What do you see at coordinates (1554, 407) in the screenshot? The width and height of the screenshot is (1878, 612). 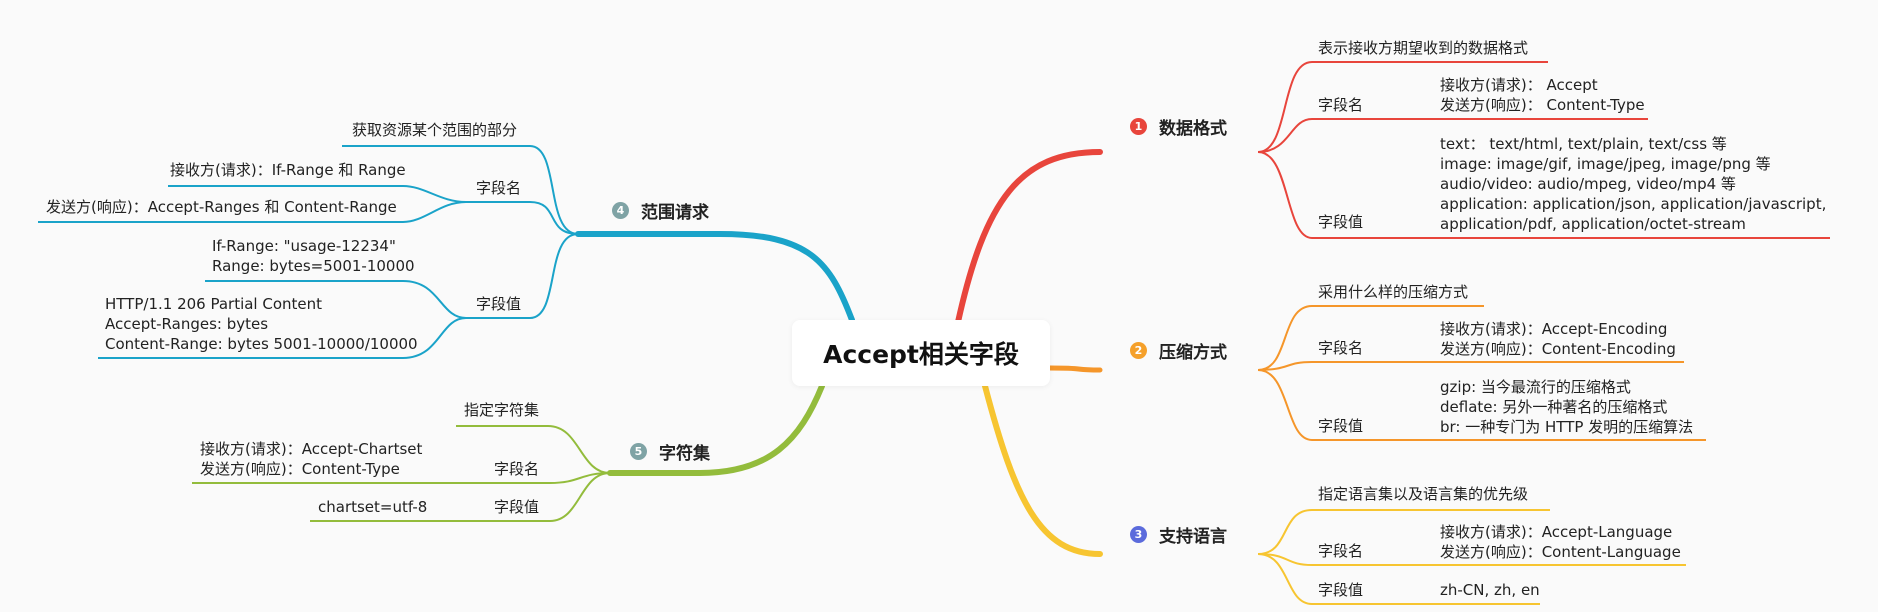 I see `field-value-line: deflate: 另外一种著名的压缩格式` at bounding box center [1554, 407].